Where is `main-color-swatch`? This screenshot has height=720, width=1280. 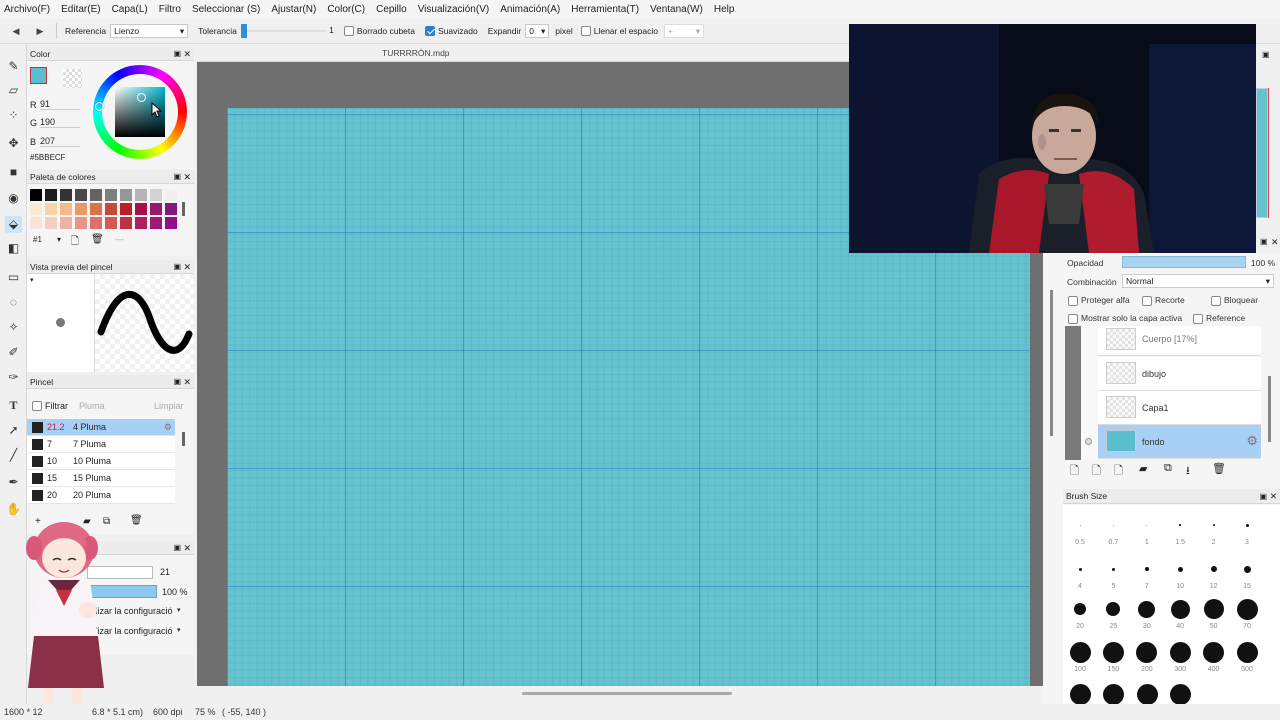
main-color-swatch is located at coordinates (38, 75).